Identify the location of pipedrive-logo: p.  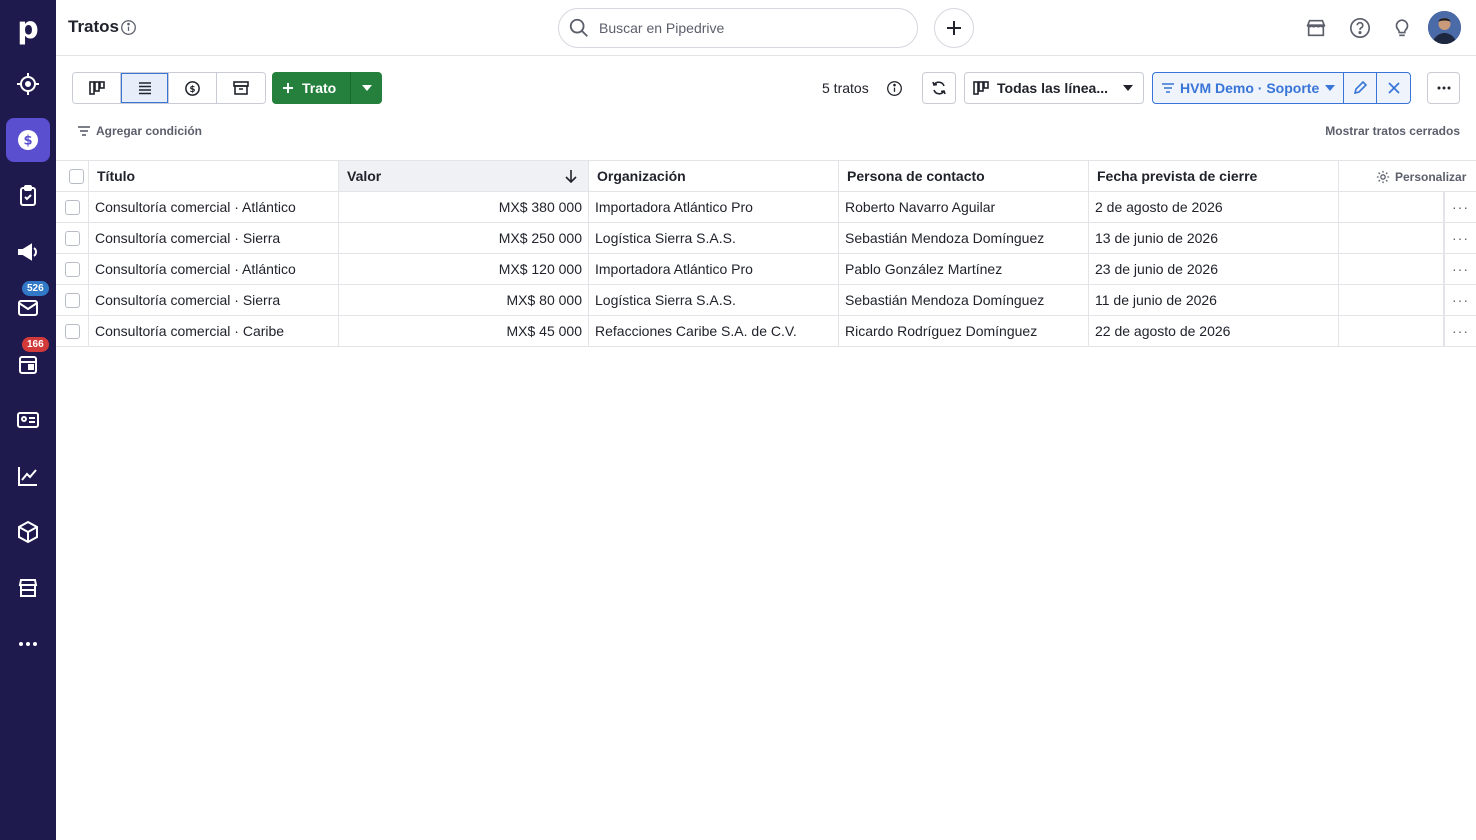
(28, 28).